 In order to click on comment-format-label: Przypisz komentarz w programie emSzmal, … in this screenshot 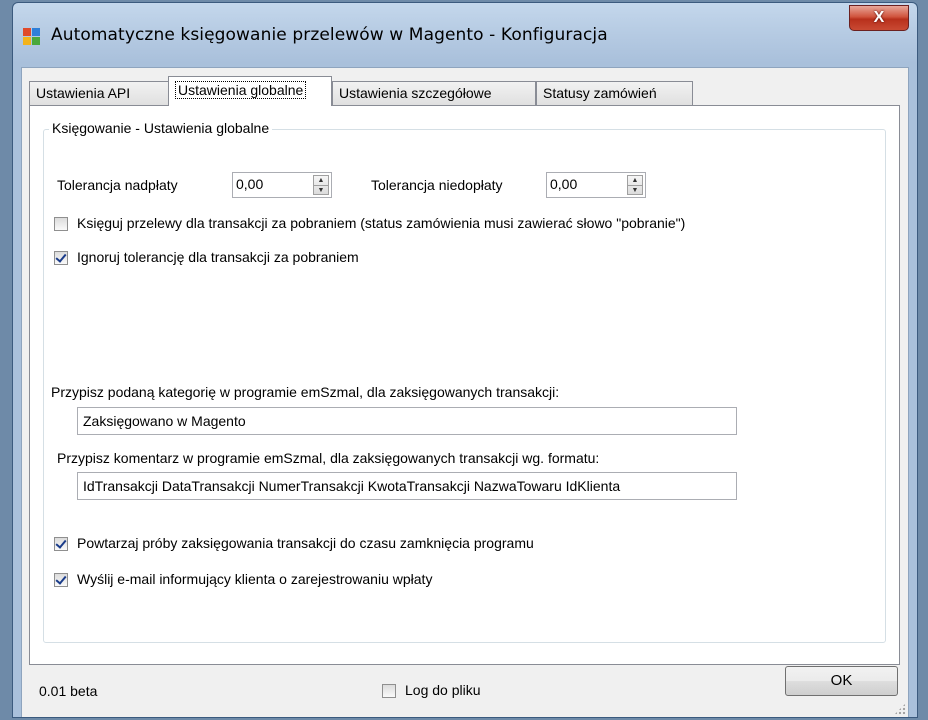, I will do `click(328, 458)`.